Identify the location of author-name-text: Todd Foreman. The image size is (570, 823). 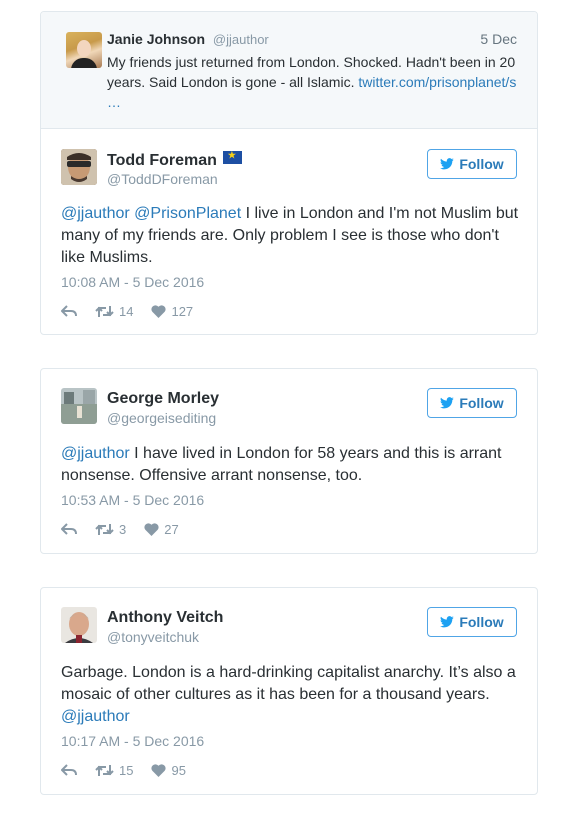
(162, 160).